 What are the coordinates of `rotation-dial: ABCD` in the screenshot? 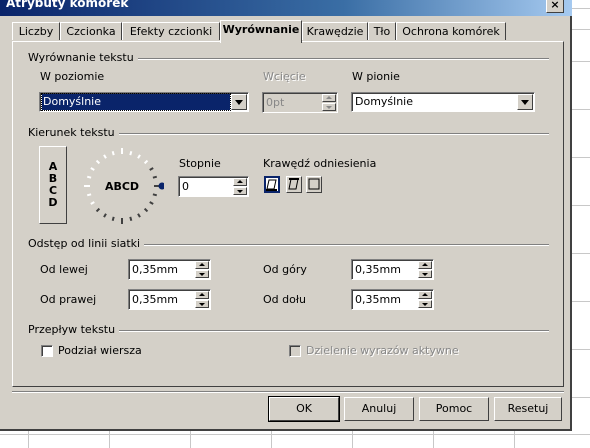 It's located at (121, 186).